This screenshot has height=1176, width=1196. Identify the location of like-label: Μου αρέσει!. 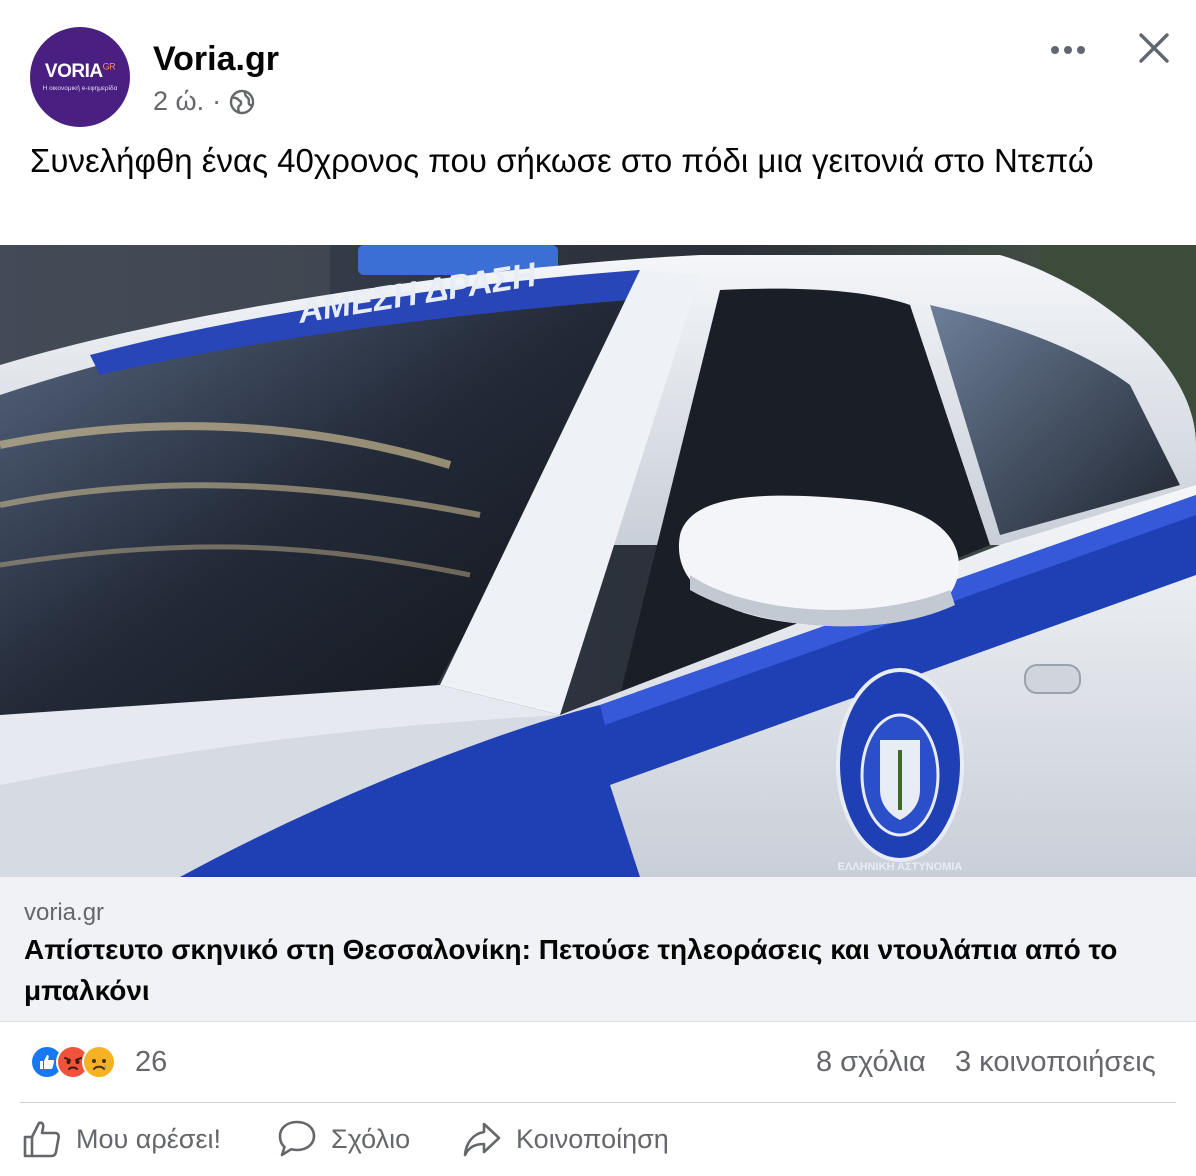
(148, 1138).